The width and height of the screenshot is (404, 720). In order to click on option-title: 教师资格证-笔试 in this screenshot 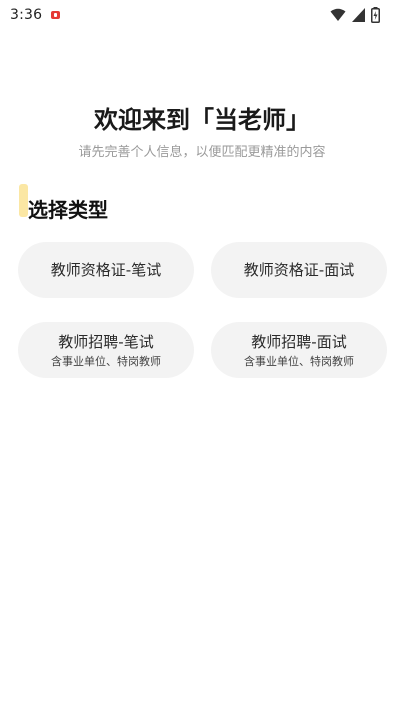, I will do `click(106, 270)`.